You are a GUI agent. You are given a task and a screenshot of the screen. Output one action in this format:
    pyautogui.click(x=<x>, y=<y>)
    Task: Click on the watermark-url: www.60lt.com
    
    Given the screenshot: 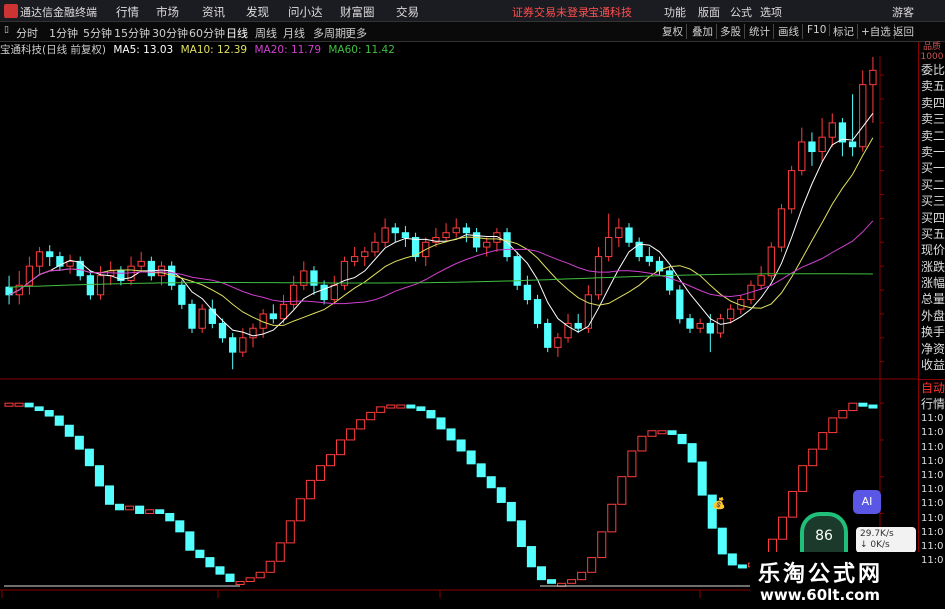 What is the action you would take?
    pyautogui.click(x=820, y=595)
    